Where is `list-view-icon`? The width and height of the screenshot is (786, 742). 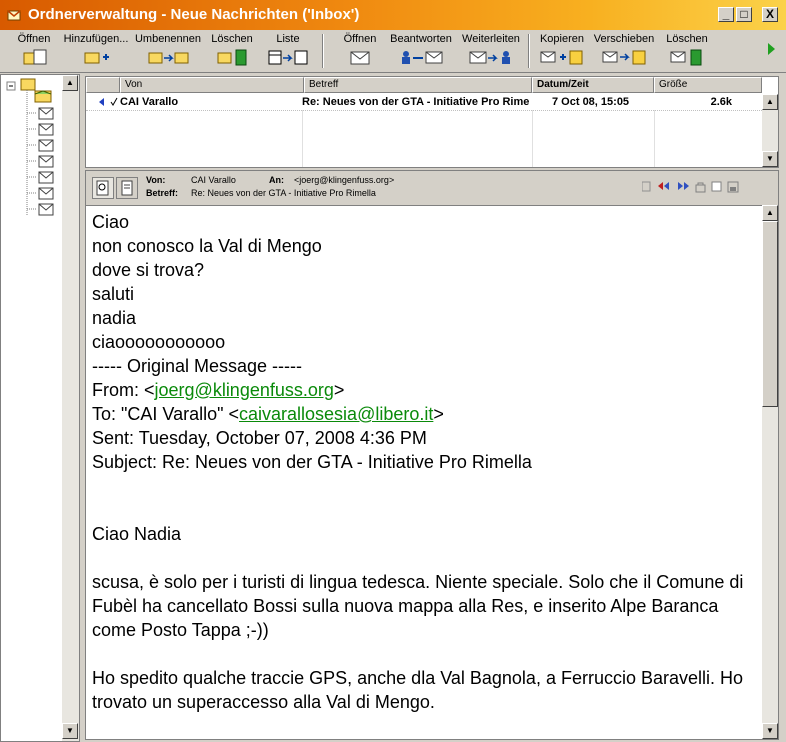
list-view-icon is located at coordinates (288, 57).